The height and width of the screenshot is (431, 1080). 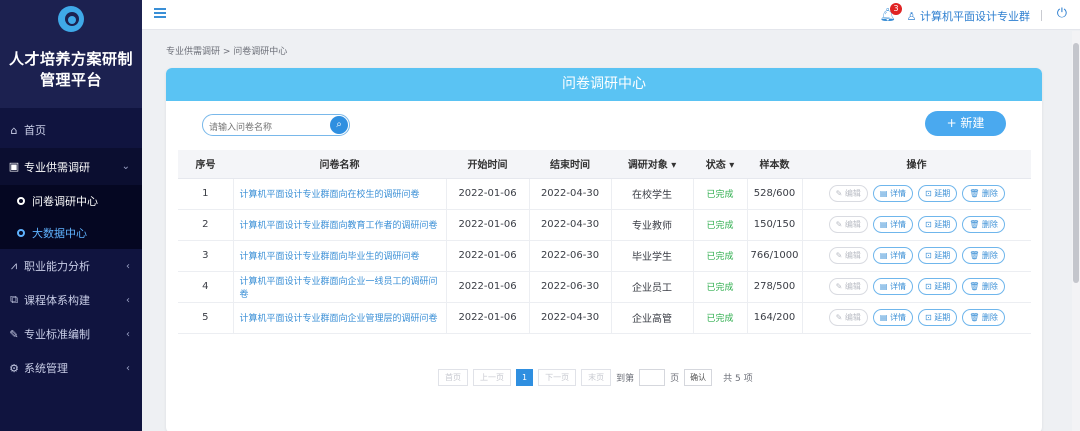 What do you see at coordinates (71, 300) in the screenshot?
I see `sidebar-item-curriculum: ⧉ 课程体系构建 ‹` at bounding box center [71, 300].